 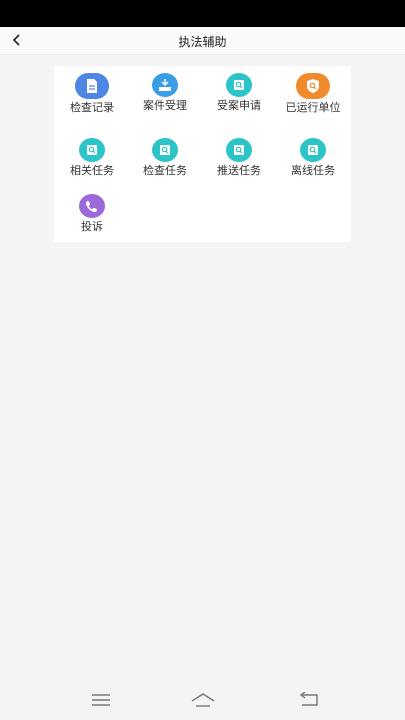 I want to click on grid-item-case-acceptance: 案件受理, so click(x=165, y=92).